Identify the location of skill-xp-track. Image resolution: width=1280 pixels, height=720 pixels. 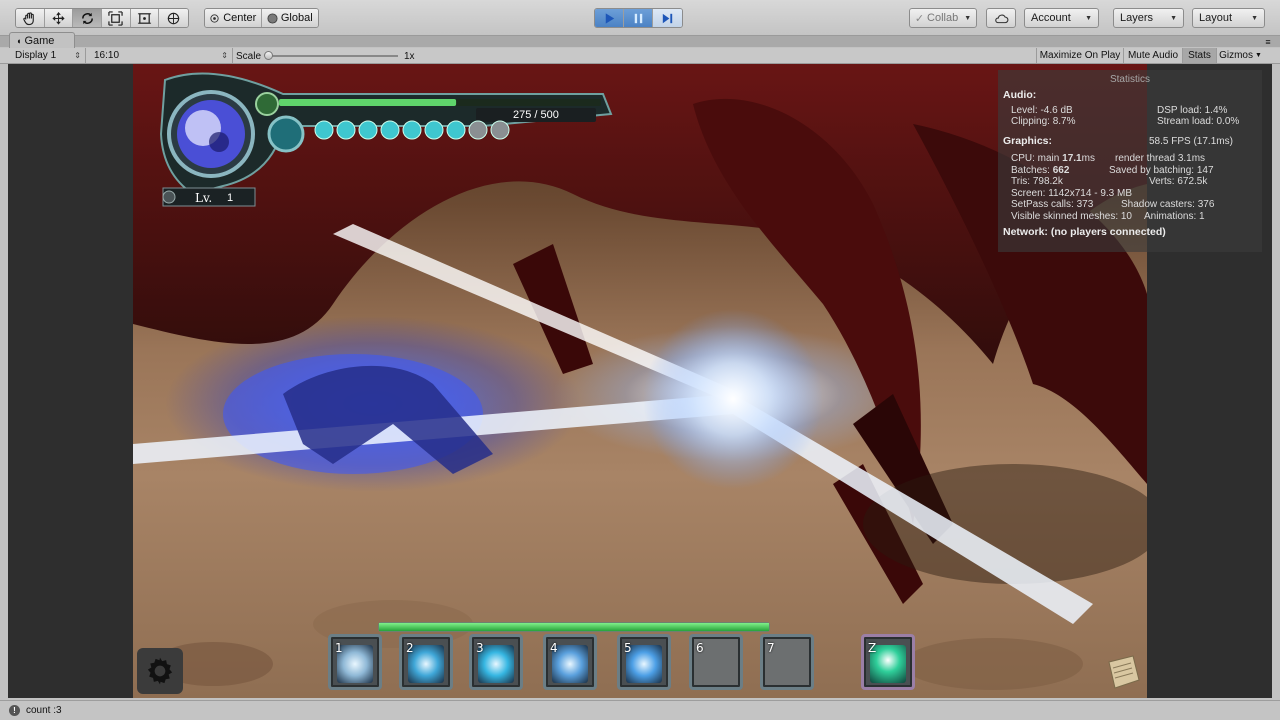
(574, 627).